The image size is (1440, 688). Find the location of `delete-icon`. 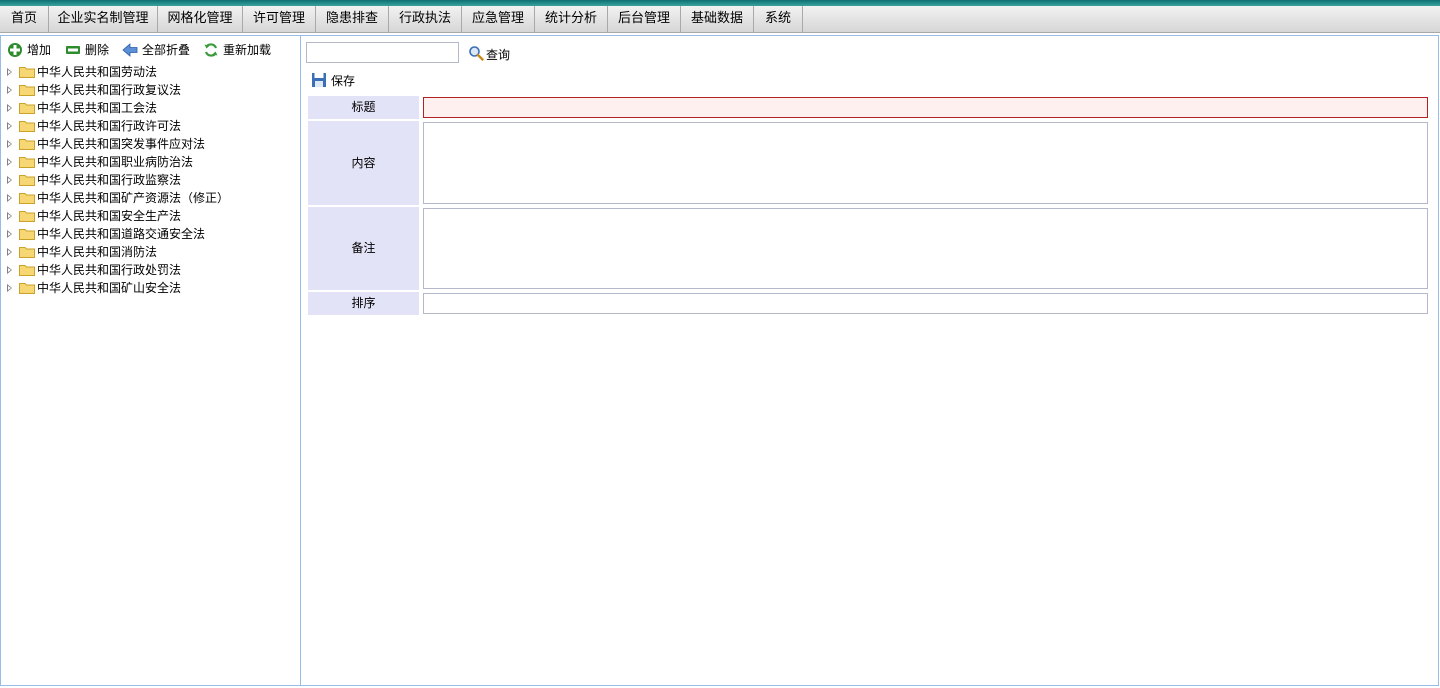

delete-icon is located at coordinates (73, 50).